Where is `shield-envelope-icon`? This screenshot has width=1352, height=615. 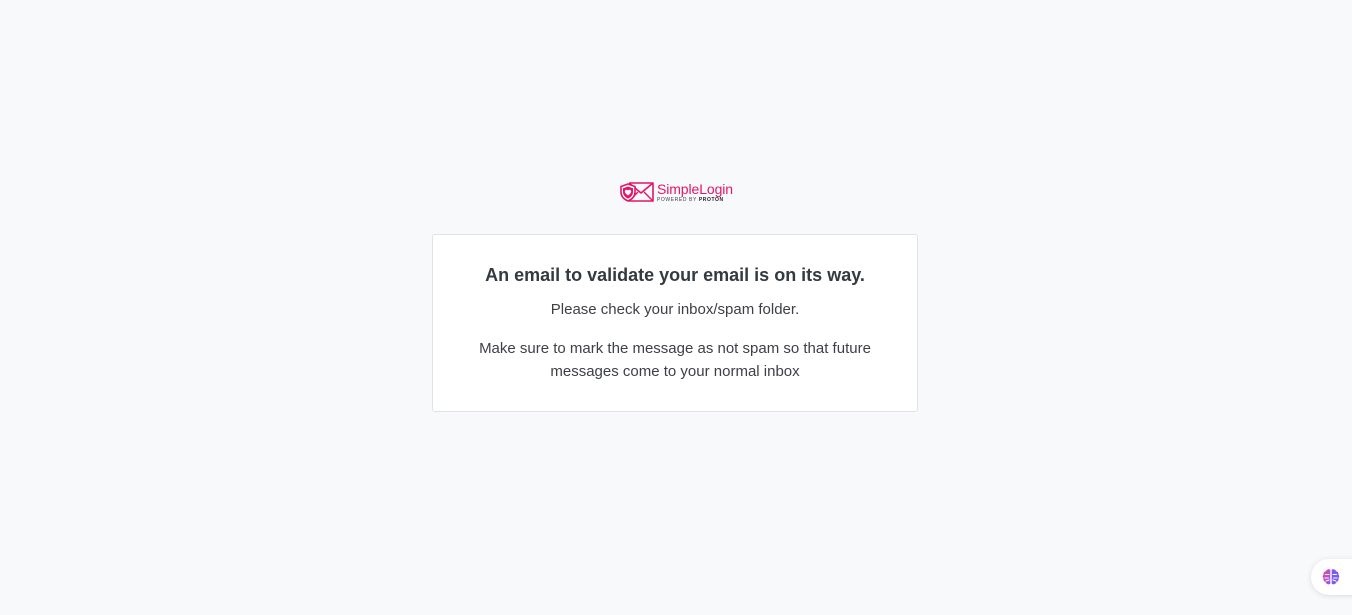
shield-envelope-icon is located at coordinates (637, 192).